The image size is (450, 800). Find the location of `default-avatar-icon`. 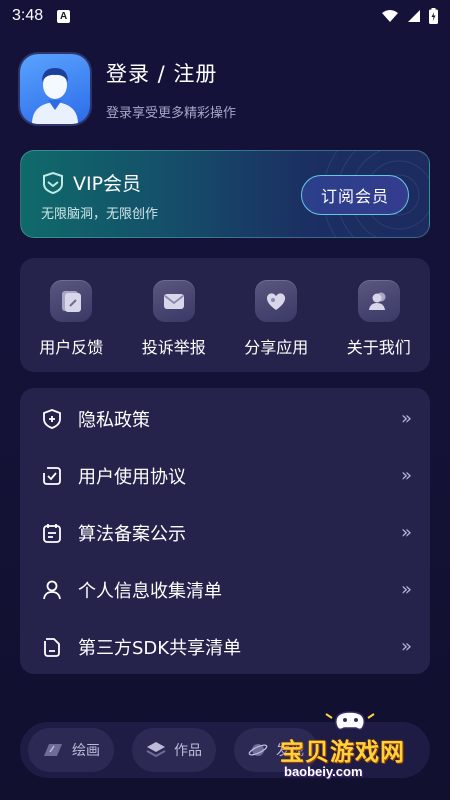

default-avatar-icon is located at coordinates (55, 96).